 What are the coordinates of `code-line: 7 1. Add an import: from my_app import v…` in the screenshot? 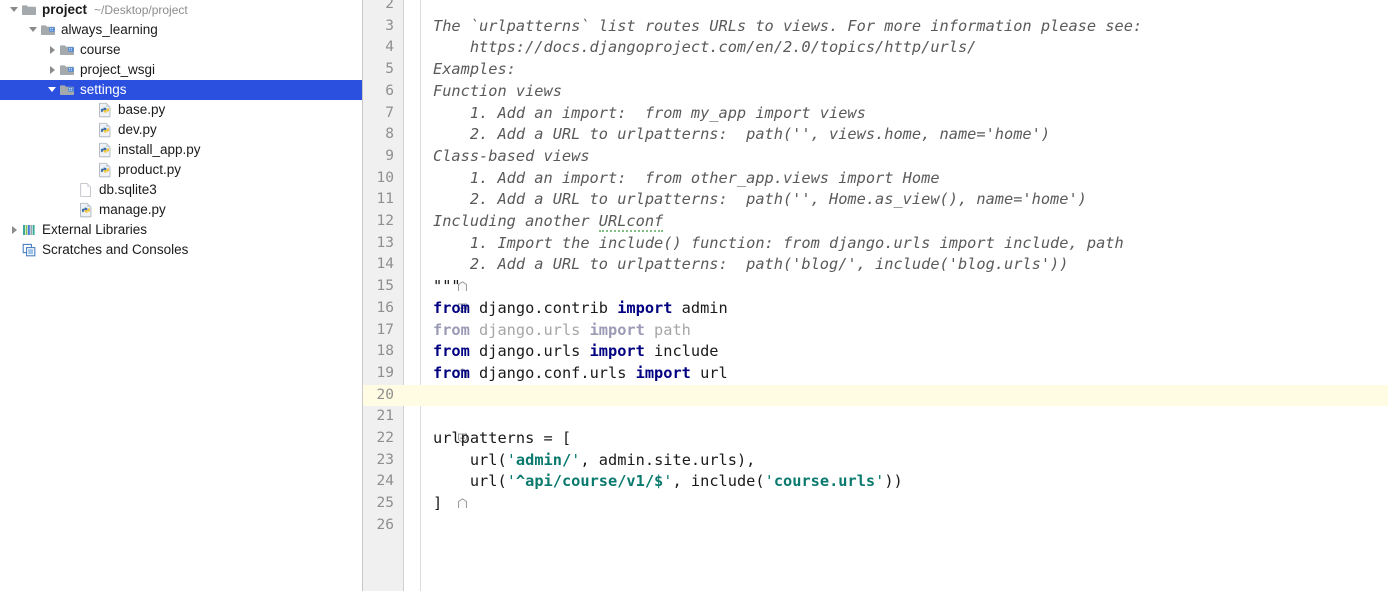 It's located at (875, 114).